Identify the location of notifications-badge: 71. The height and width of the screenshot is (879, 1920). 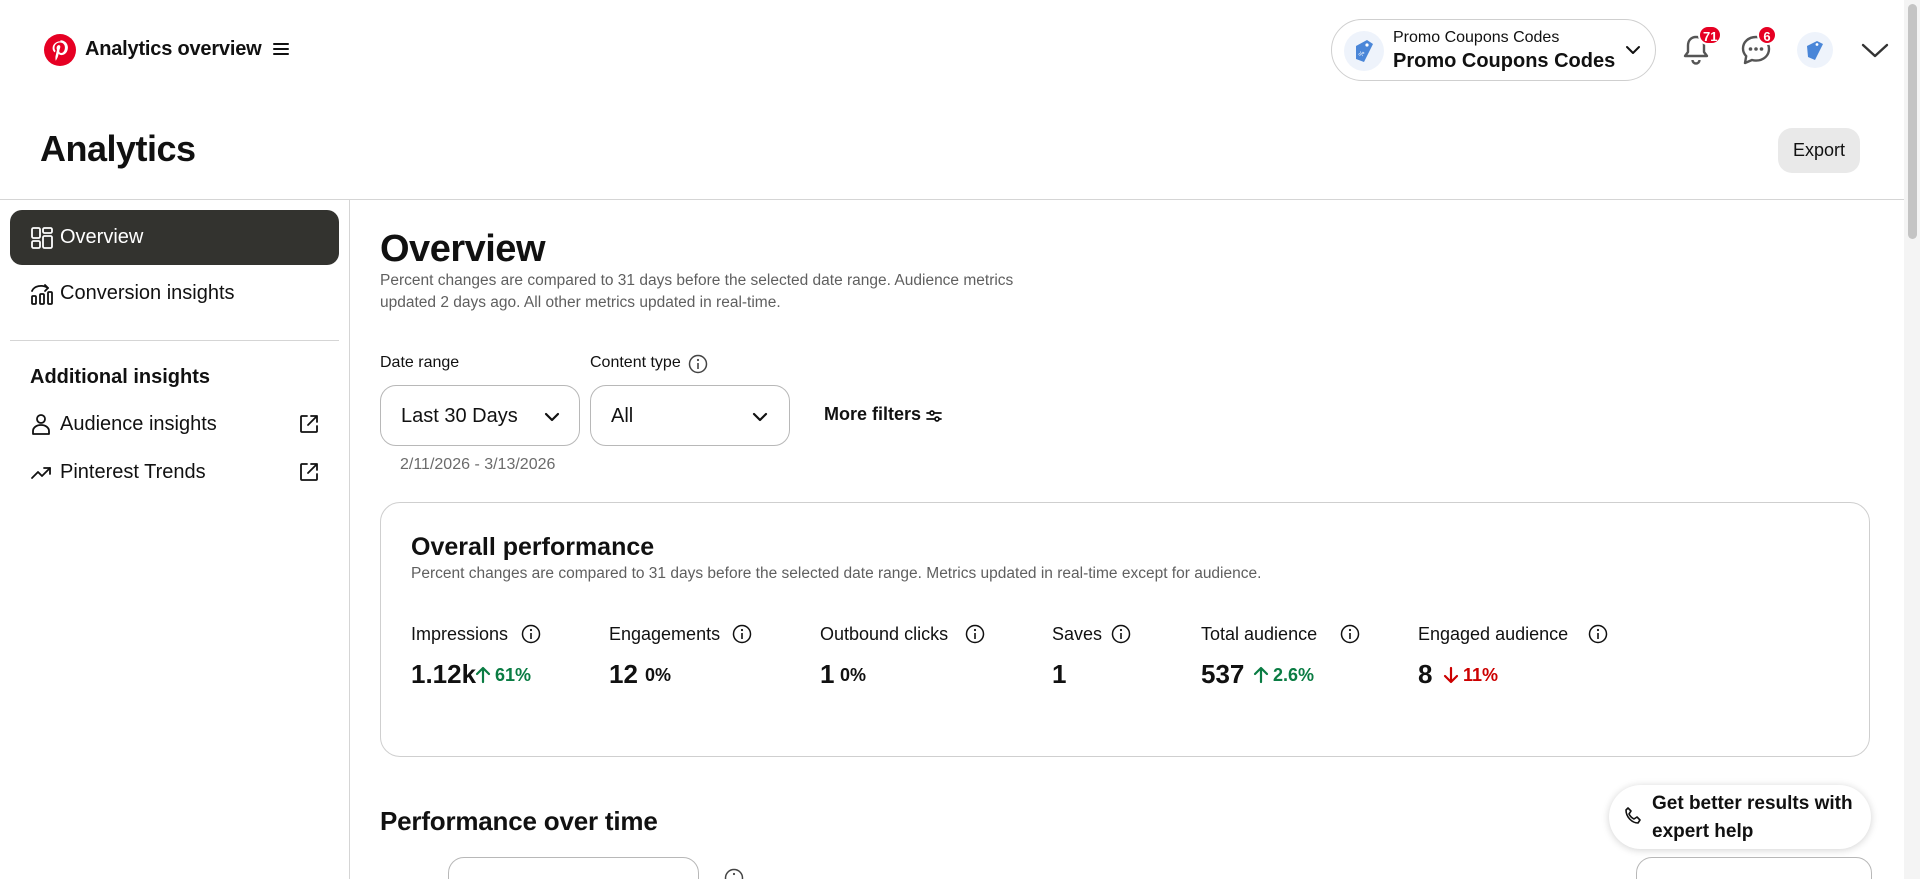
(1710, 35).